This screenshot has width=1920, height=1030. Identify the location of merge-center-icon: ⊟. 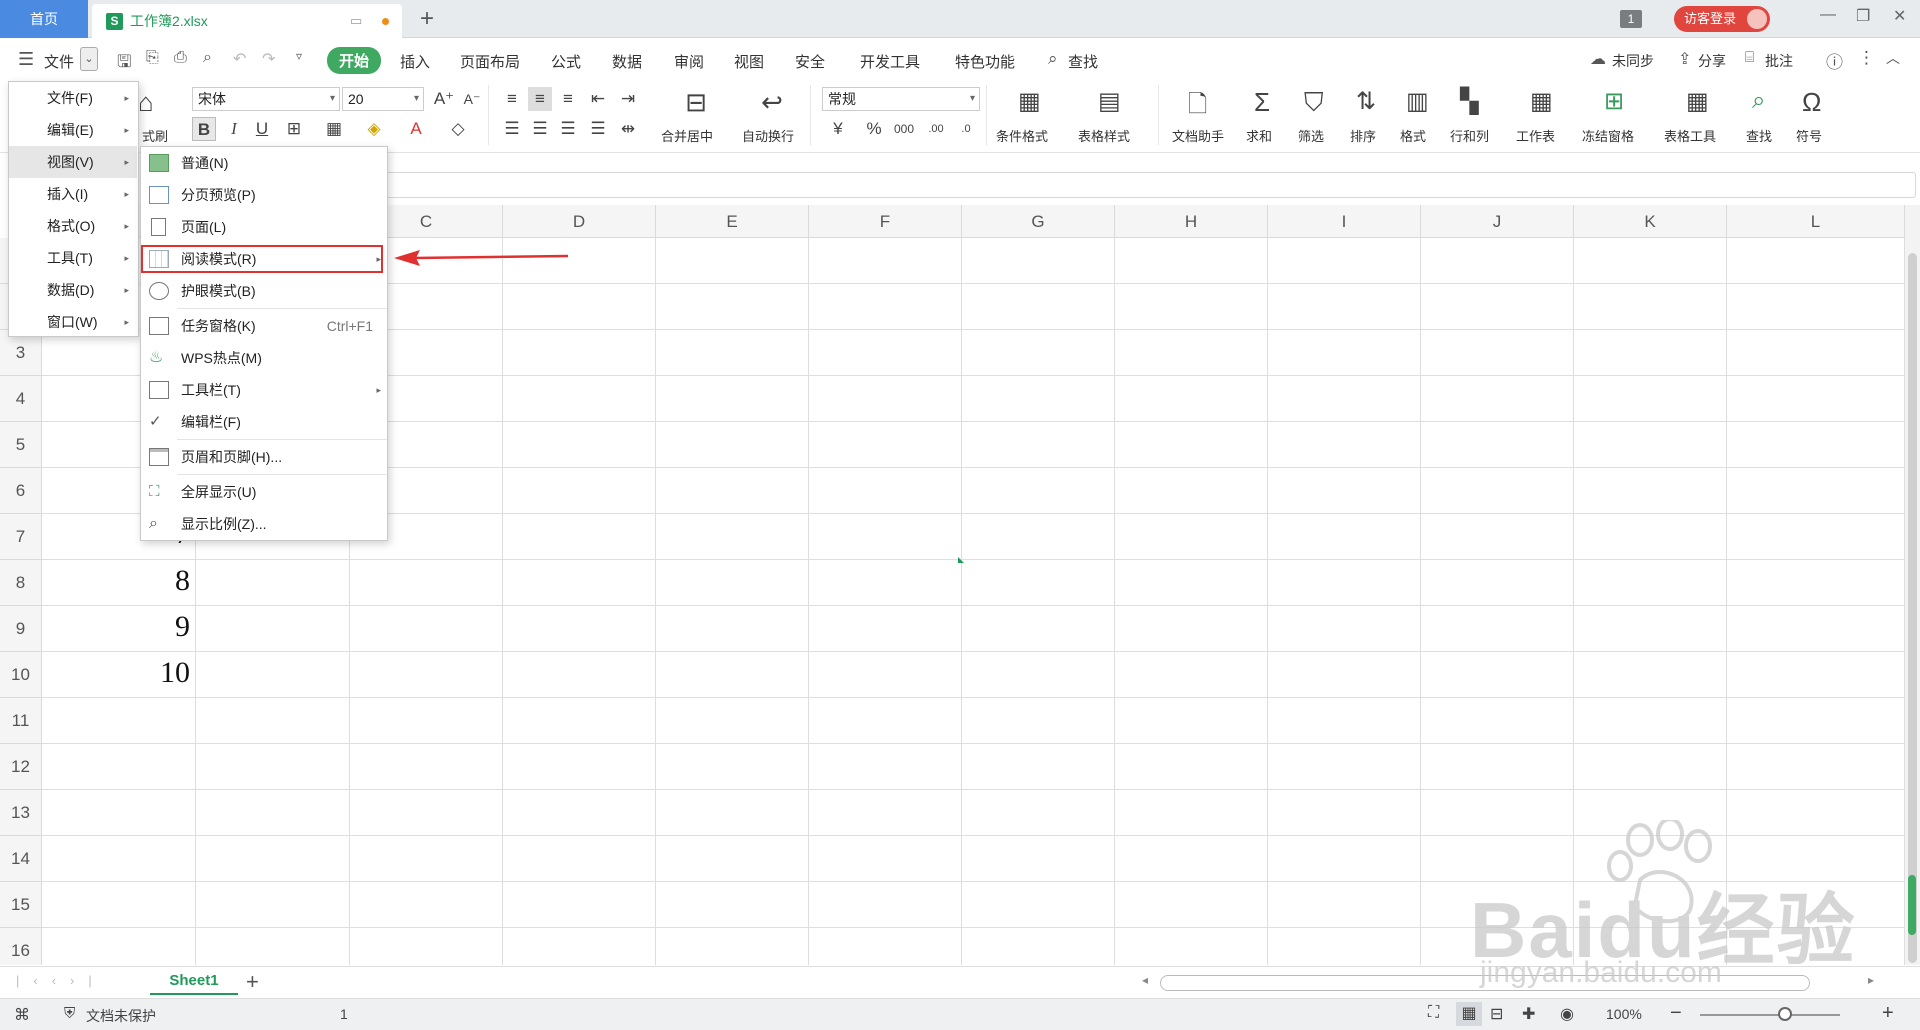
(696, 103).